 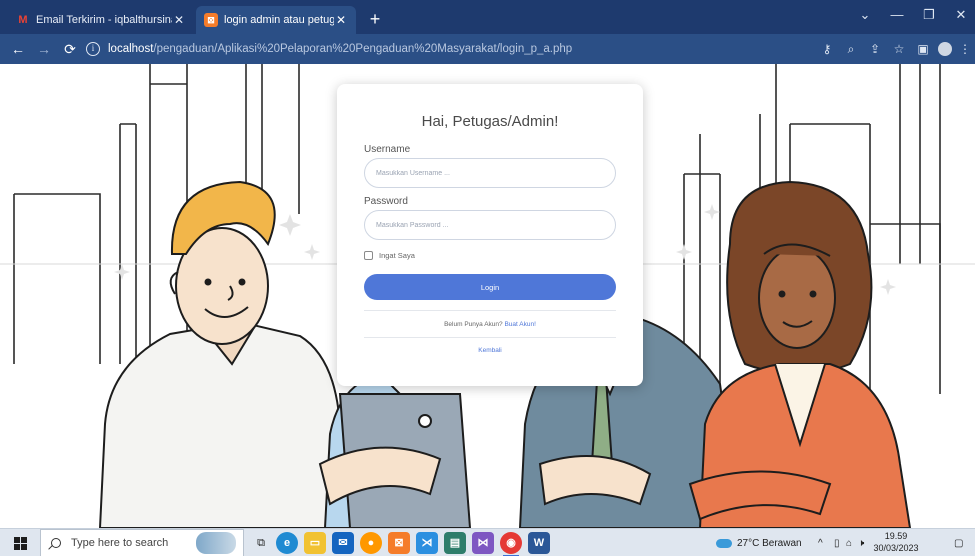 I want to click on word-icon: W, so click(x=539, y=543).